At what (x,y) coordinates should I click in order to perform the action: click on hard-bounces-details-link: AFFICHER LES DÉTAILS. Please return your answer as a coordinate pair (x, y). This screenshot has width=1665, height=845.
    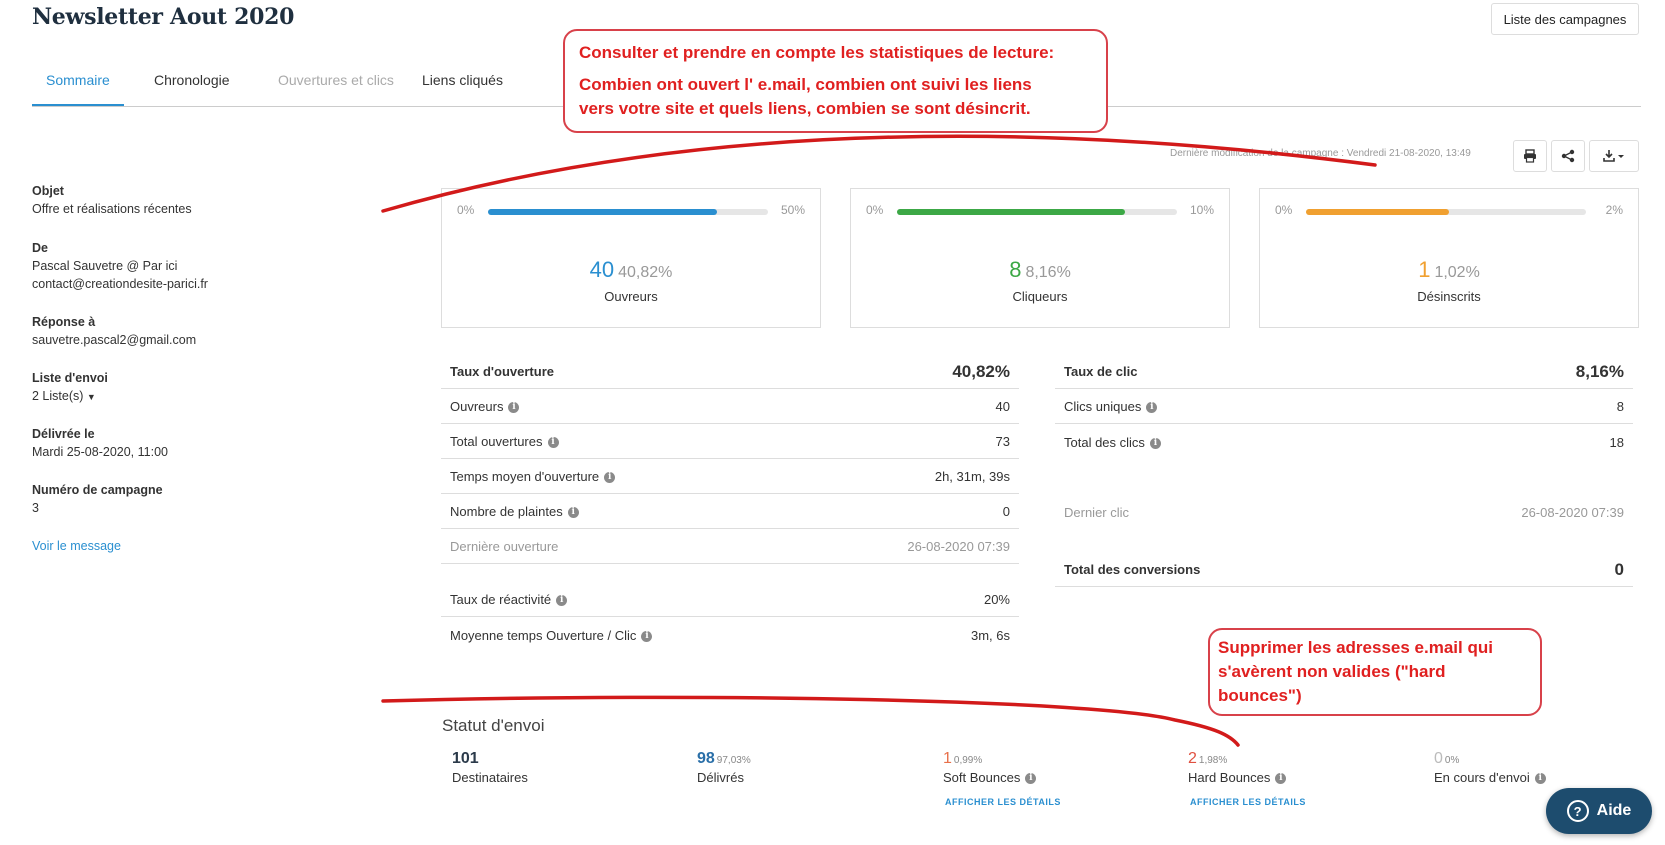
    Looking at the image, I should click on (1247, 802).